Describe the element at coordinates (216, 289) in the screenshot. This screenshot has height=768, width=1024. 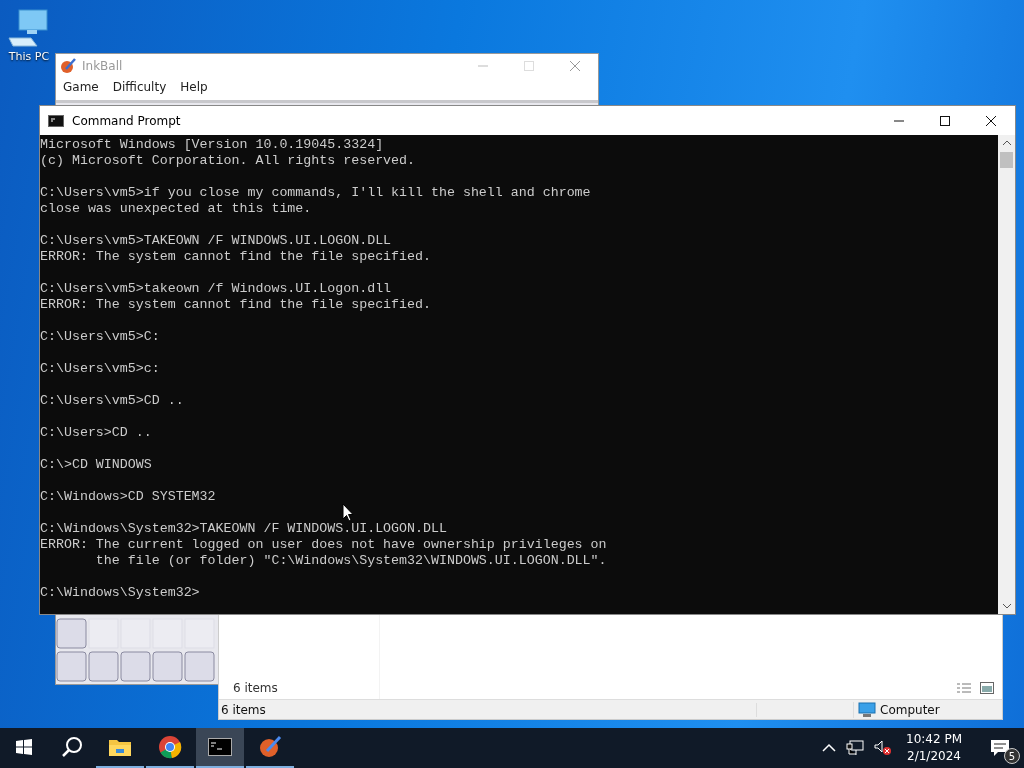
I see `console-line: C:\Users\vm5>takeown /f Windows.UI.Logon.dll` at that location.